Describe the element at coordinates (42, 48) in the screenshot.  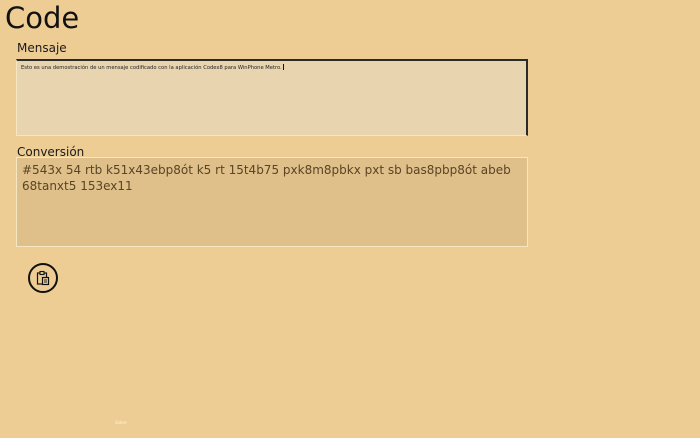
I see `mensaje-label: Mensaje` at that location.